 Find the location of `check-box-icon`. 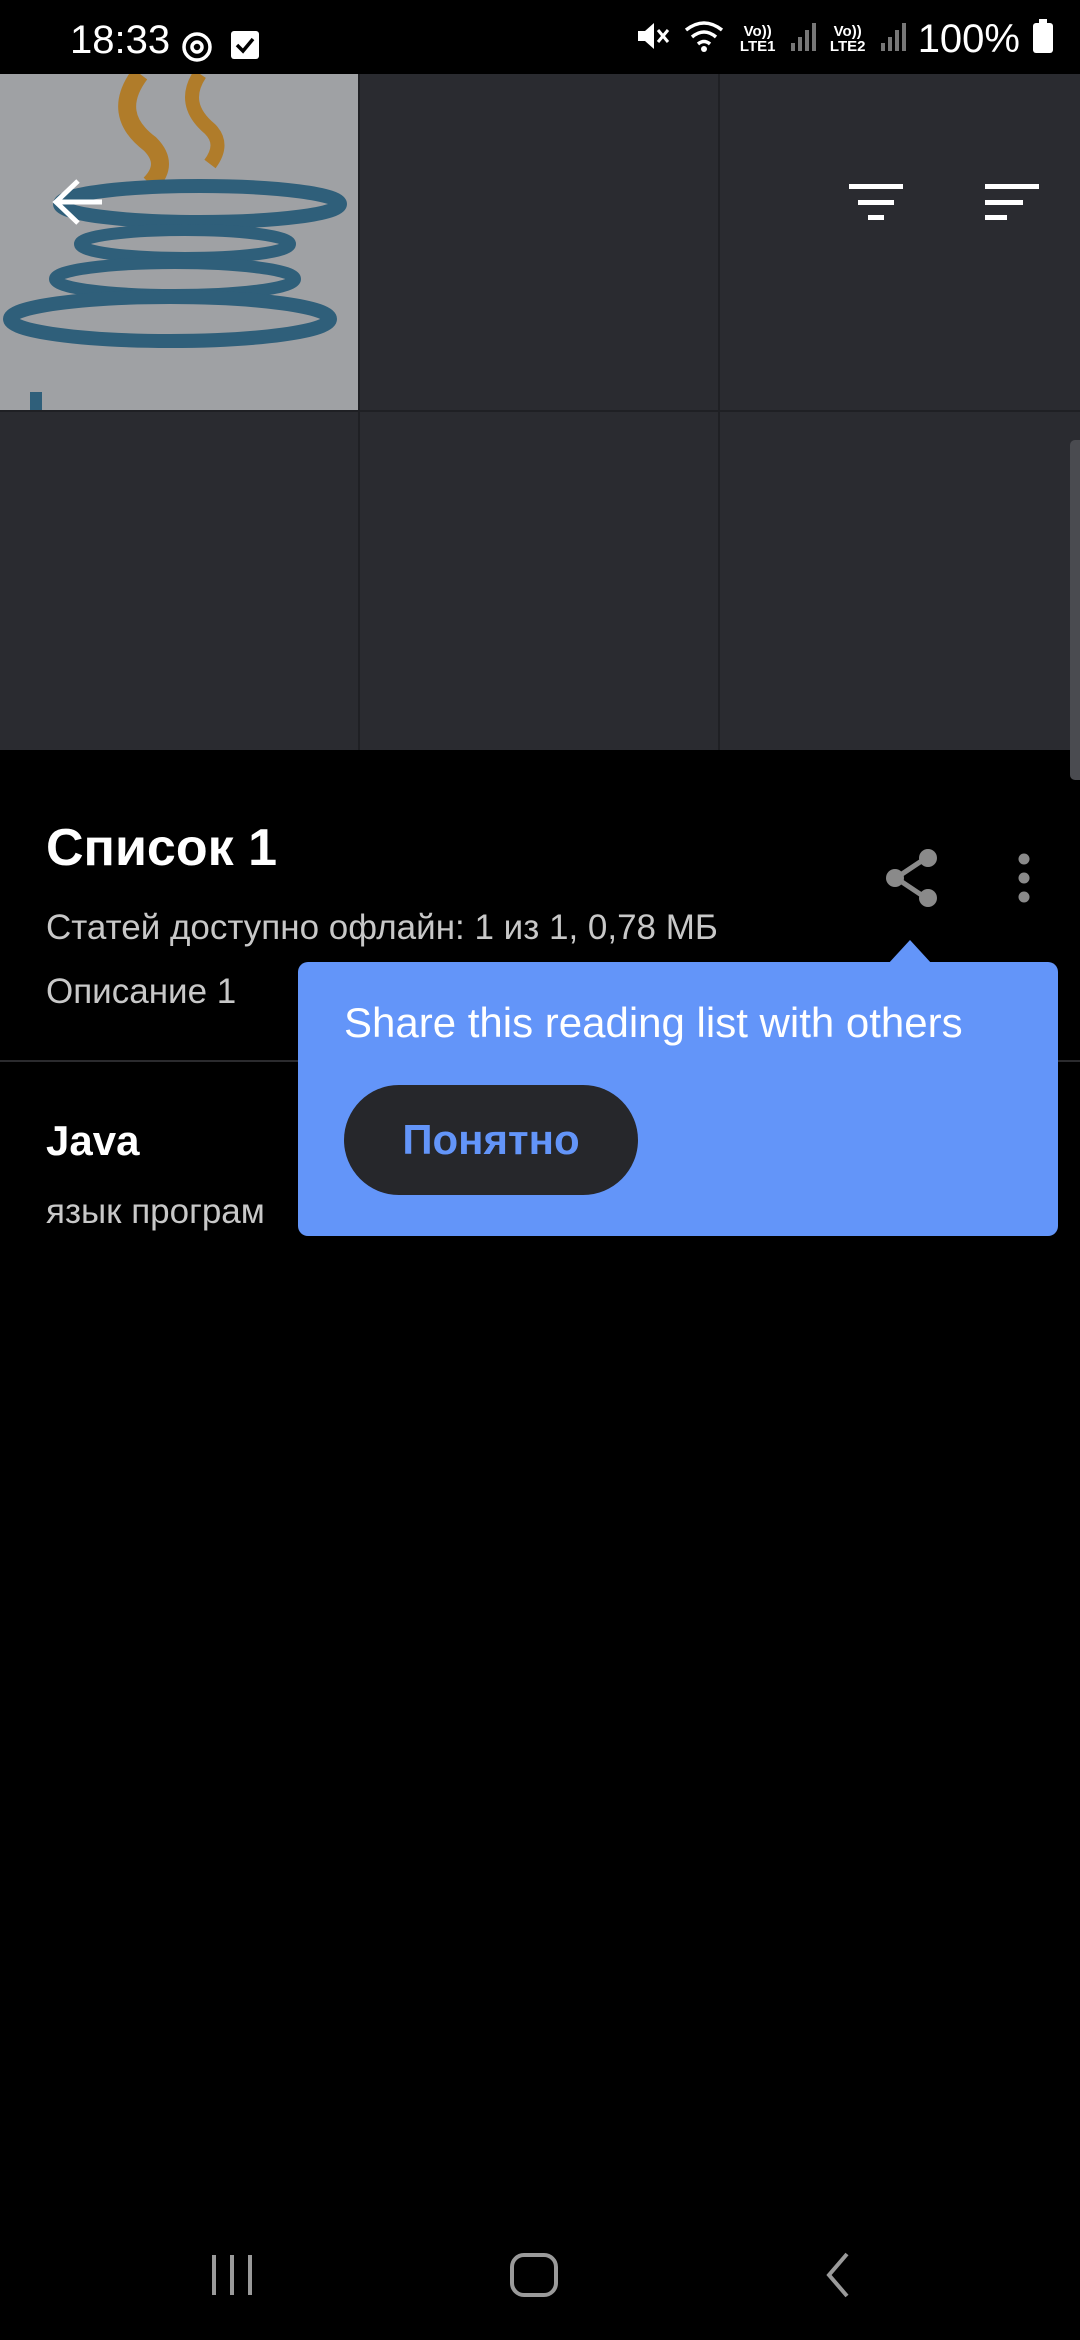

check-box-icon is located at coordinates (245, 49).